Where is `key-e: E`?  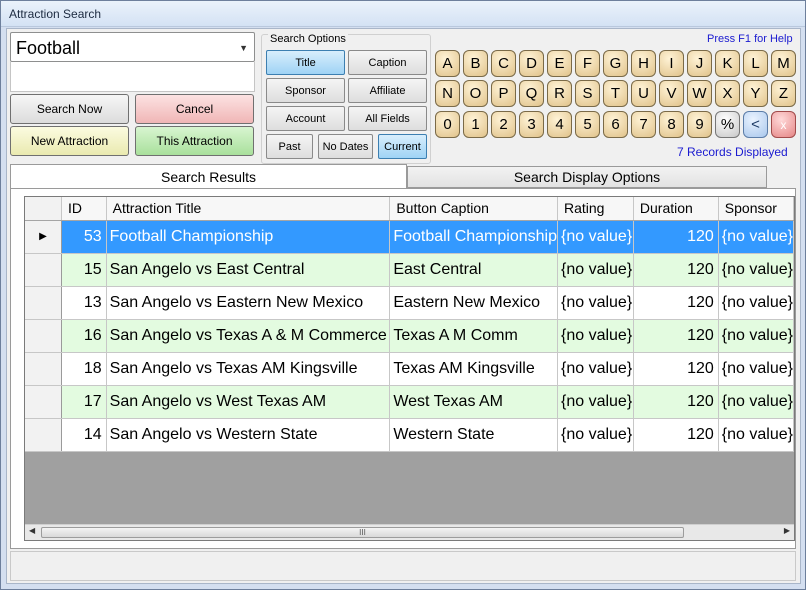 key-e: E is located at coordinates (559, 63).